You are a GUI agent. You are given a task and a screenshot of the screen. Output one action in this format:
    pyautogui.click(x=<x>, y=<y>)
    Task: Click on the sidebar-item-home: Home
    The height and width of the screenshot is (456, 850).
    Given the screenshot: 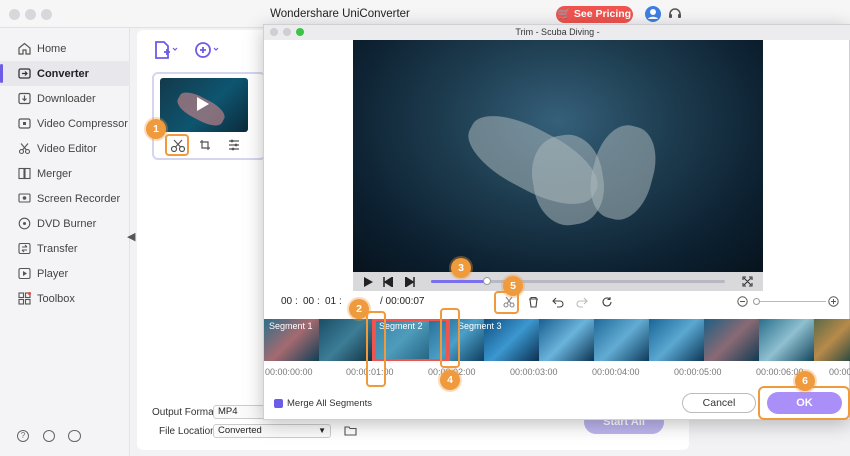 What is the action you would take?
    pyautogui.click(x=65, y=48)
    